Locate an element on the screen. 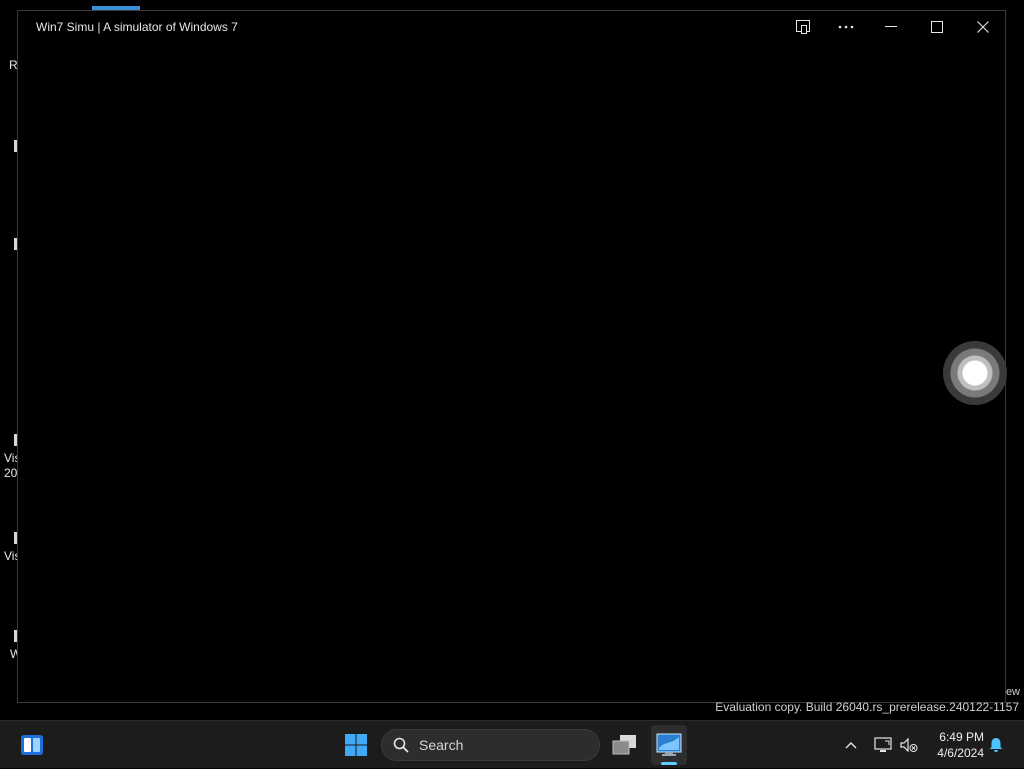  more-options-button is located at coordinates (846, 27).